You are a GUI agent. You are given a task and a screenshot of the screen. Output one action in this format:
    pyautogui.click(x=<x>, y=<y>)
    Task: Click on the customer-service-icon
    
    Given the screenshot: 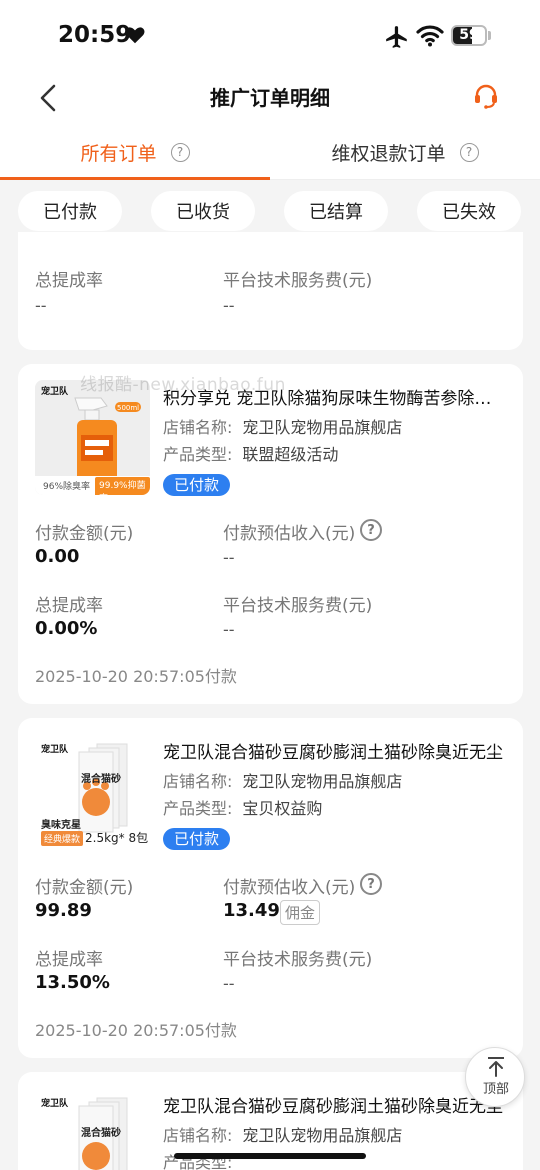 What is the action you would take?
    pyautogui.click(x=486, y=96)
    